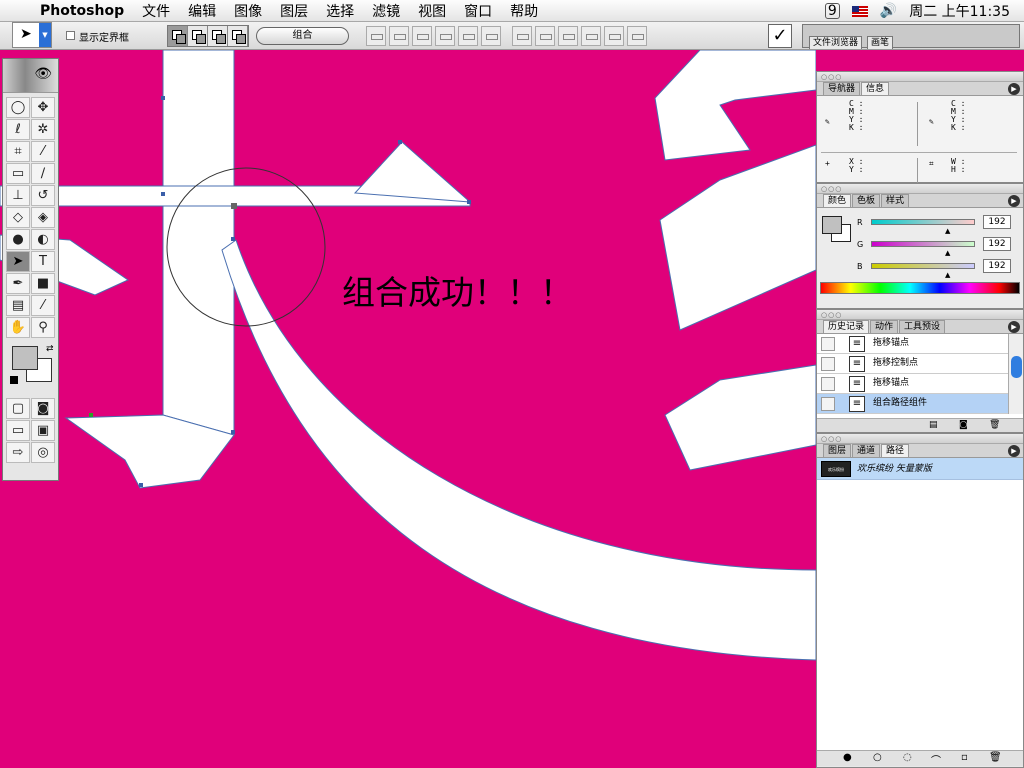 This screenshot has height=768, width=1024. What do you see at coordinates (399, 36) in the screenshot?
I see `align-vertical-centers-button` at bounding box center [399, 36].